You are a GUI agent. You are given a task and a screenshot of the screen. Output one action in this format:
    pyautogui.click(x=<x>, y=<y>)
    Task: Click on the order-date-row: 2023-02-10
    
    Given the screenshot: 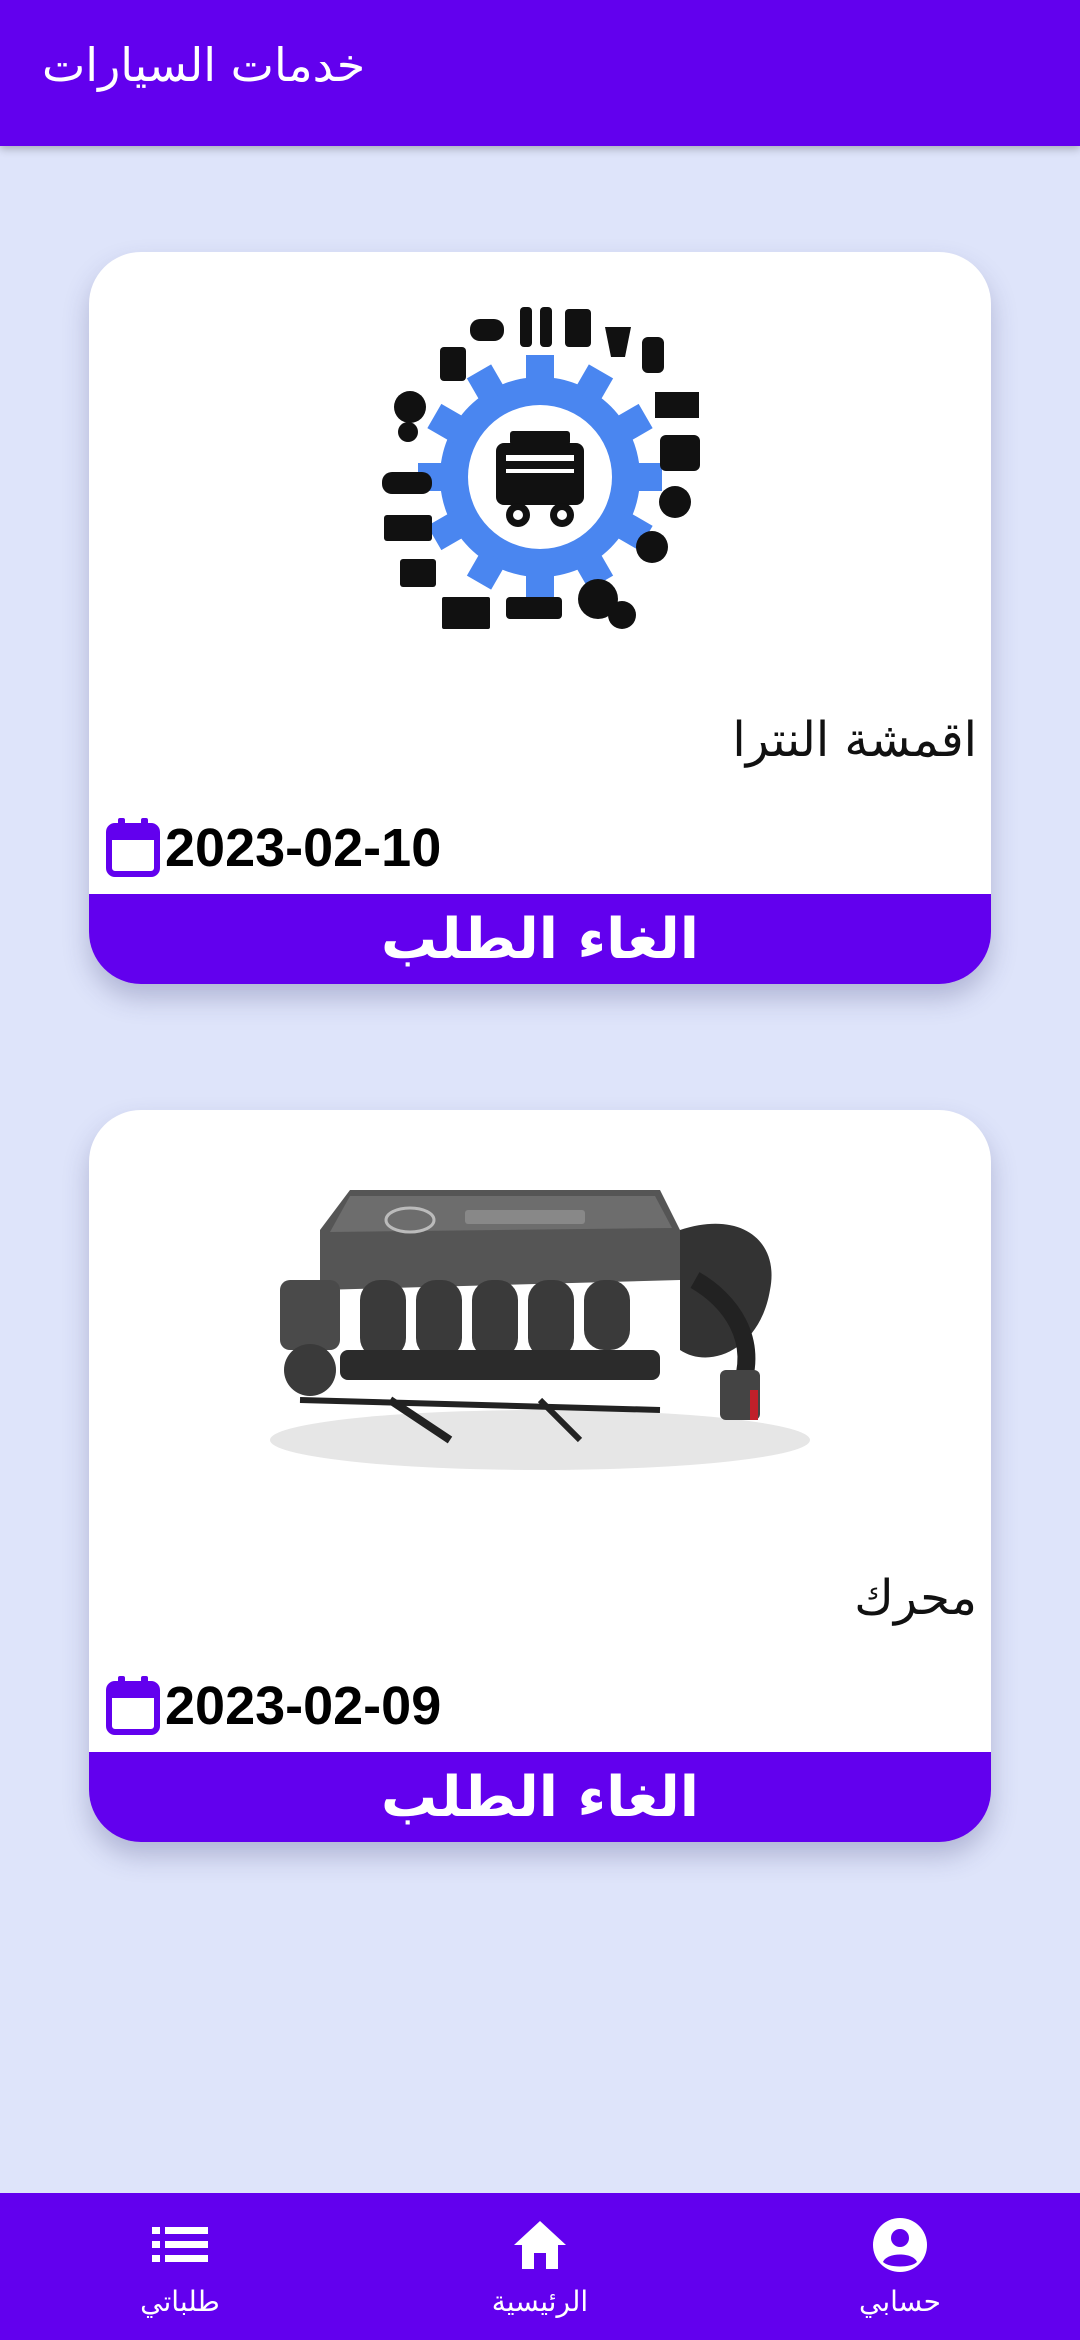 What is the action you would take?
    pyautogui.click(x=273, y=848)
    